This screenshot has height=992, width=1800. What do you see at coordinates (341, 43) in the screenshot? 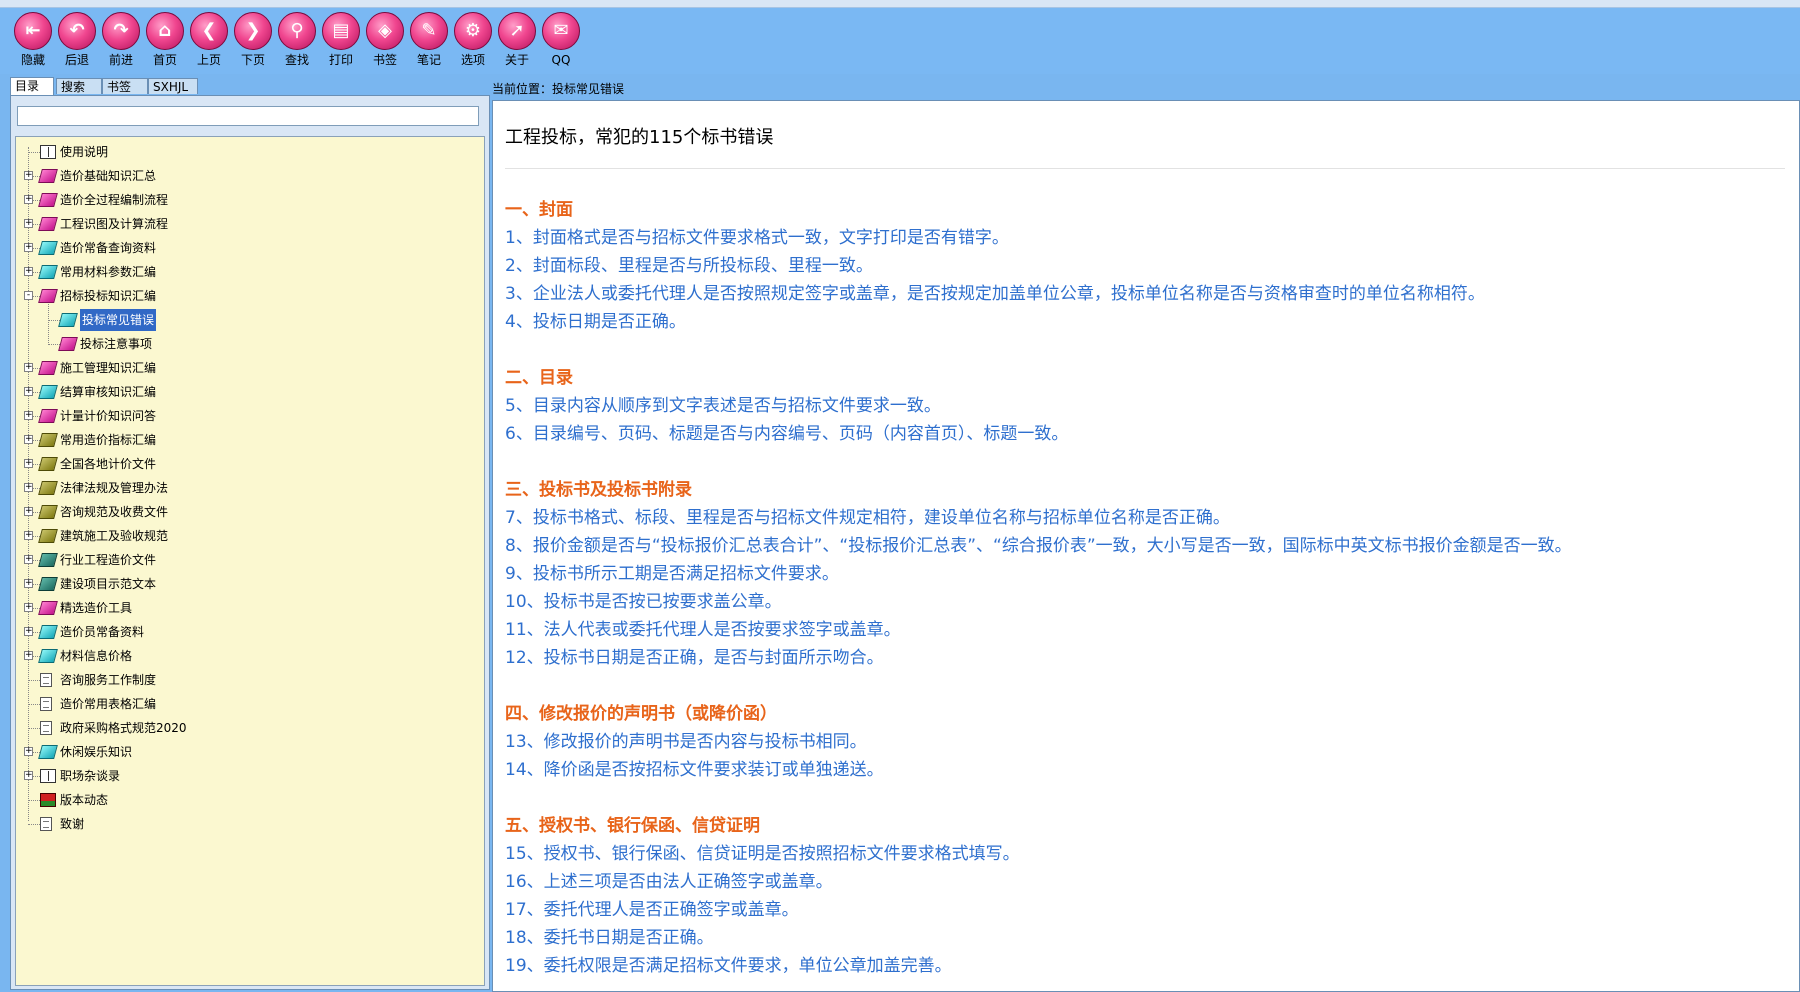
I see `toolbar-button-printer: ▤ 打印` at bounding box center [341, 43].